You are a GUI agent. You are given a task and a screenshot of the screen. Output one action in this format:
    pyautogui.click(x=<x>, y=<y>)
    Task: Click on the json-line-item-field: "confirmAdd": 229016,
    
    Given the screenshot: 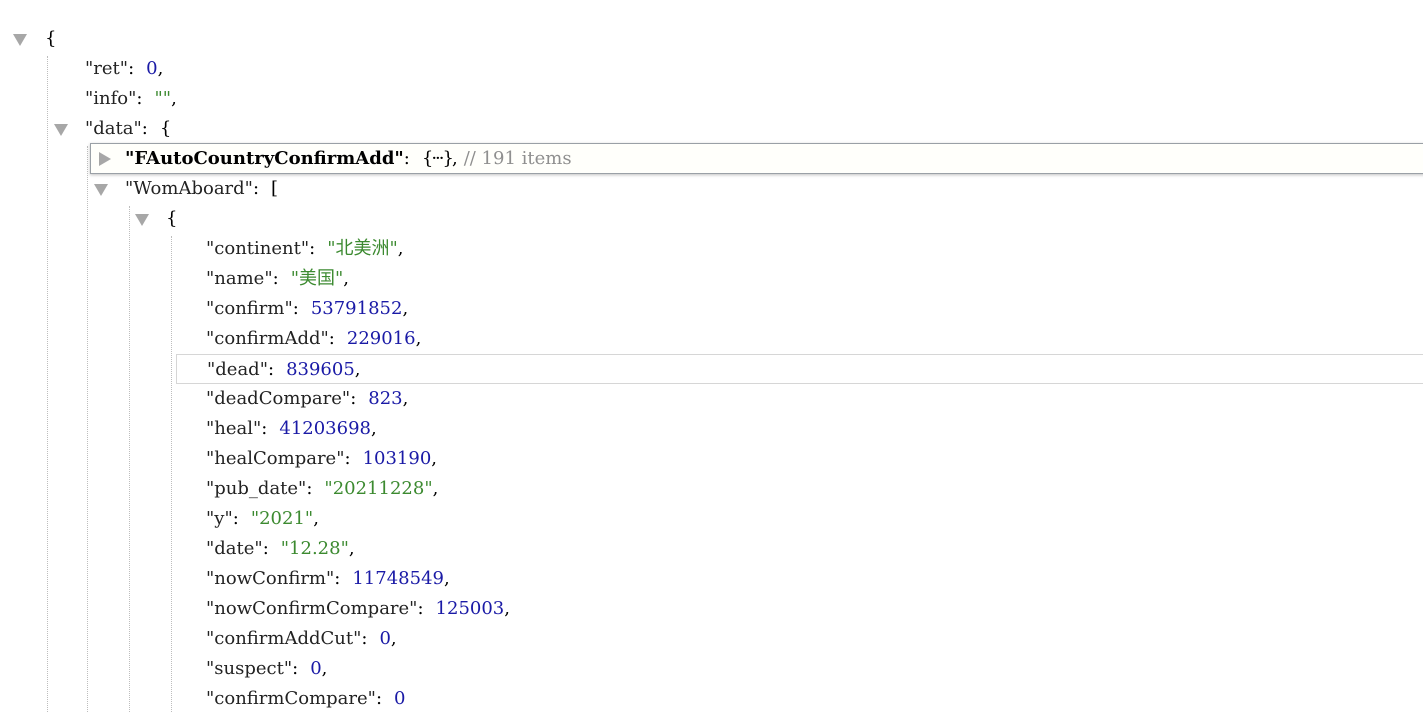 What is the action you would take?
    pyautogui.click(x=711, y=339)
    